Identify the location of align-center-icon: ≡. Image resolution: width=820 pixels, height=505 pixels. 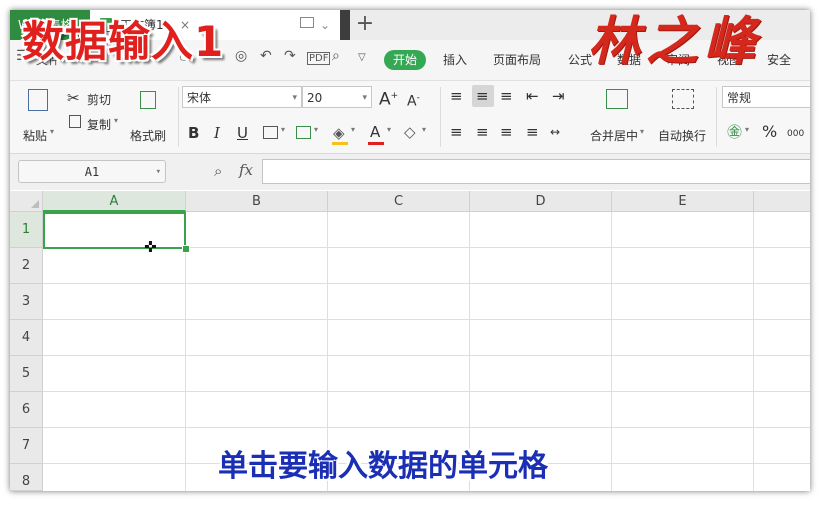
(482, 132).